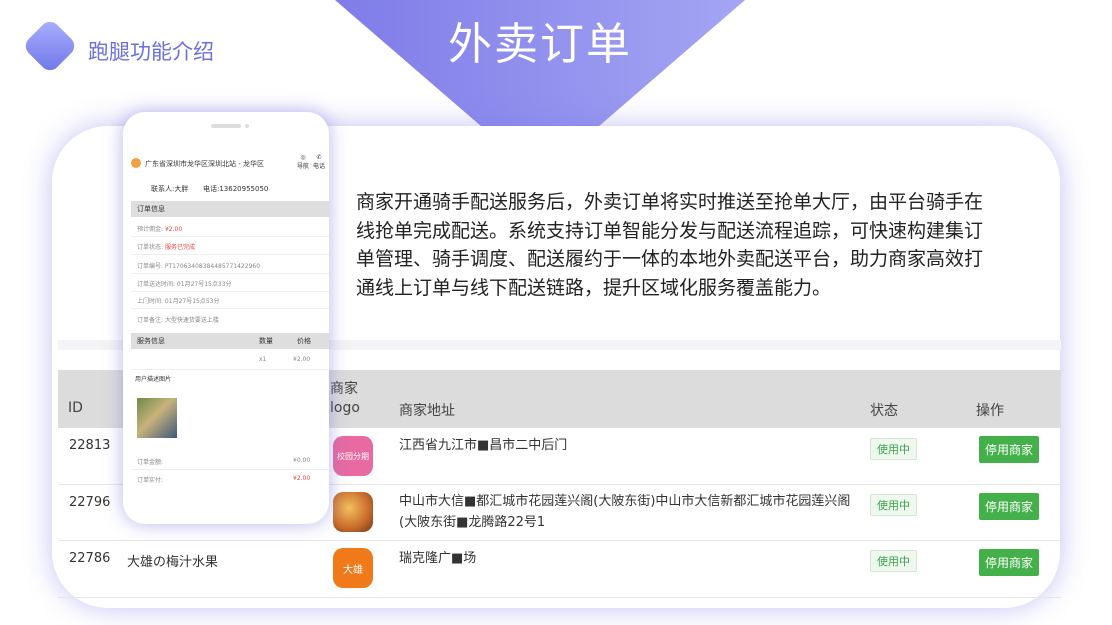 This screenshot has height=625, width=1112. Describe the element at coordinates (302, 359) in the screenshot. I see `service-price: ¥2.00` at that location.